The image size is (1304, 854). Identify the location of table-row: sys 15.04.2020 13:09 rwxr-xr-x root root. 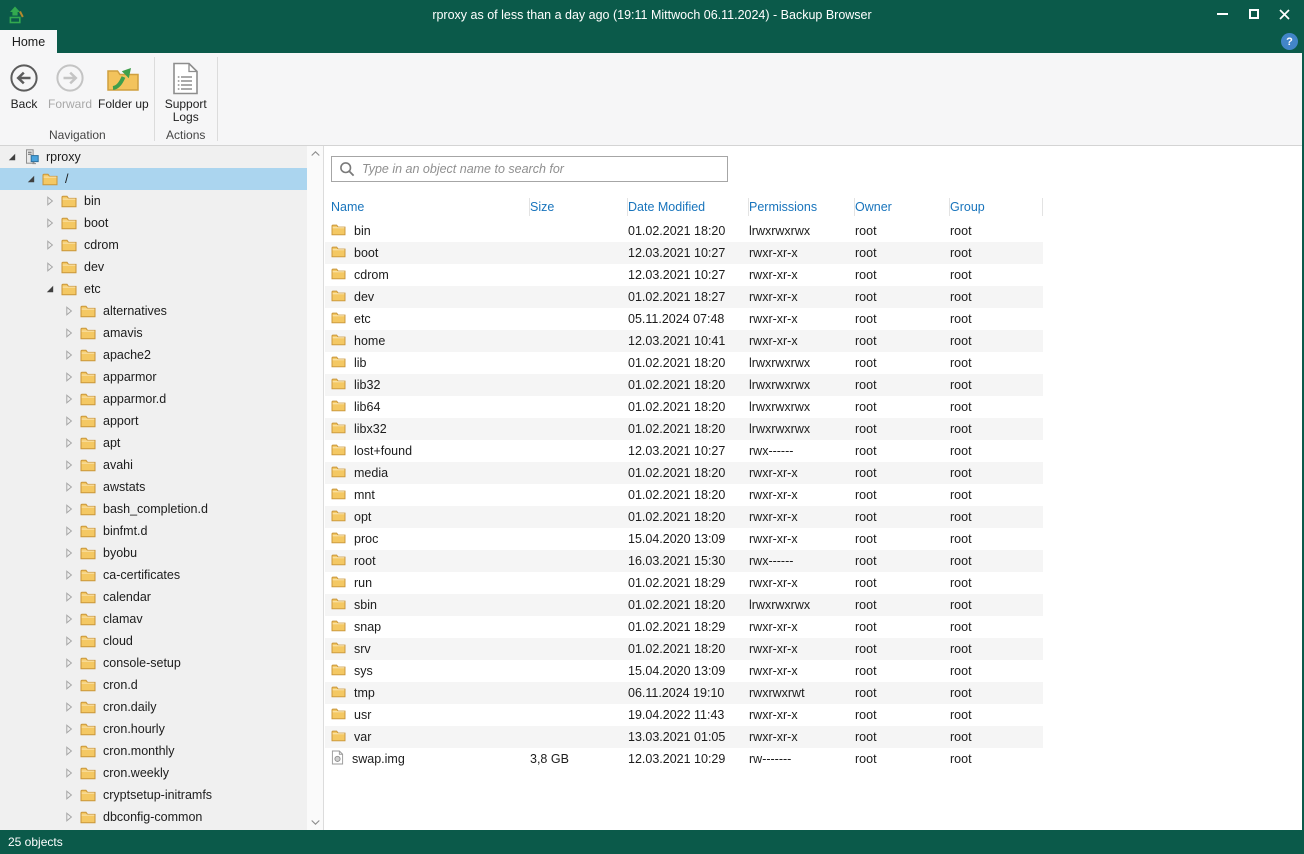
(684, 671).